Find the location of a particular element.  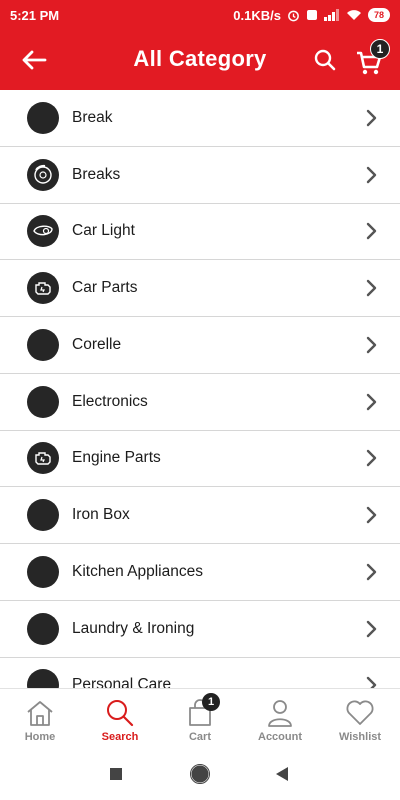

category-label: Corelle is located at coordinates (97, 344).